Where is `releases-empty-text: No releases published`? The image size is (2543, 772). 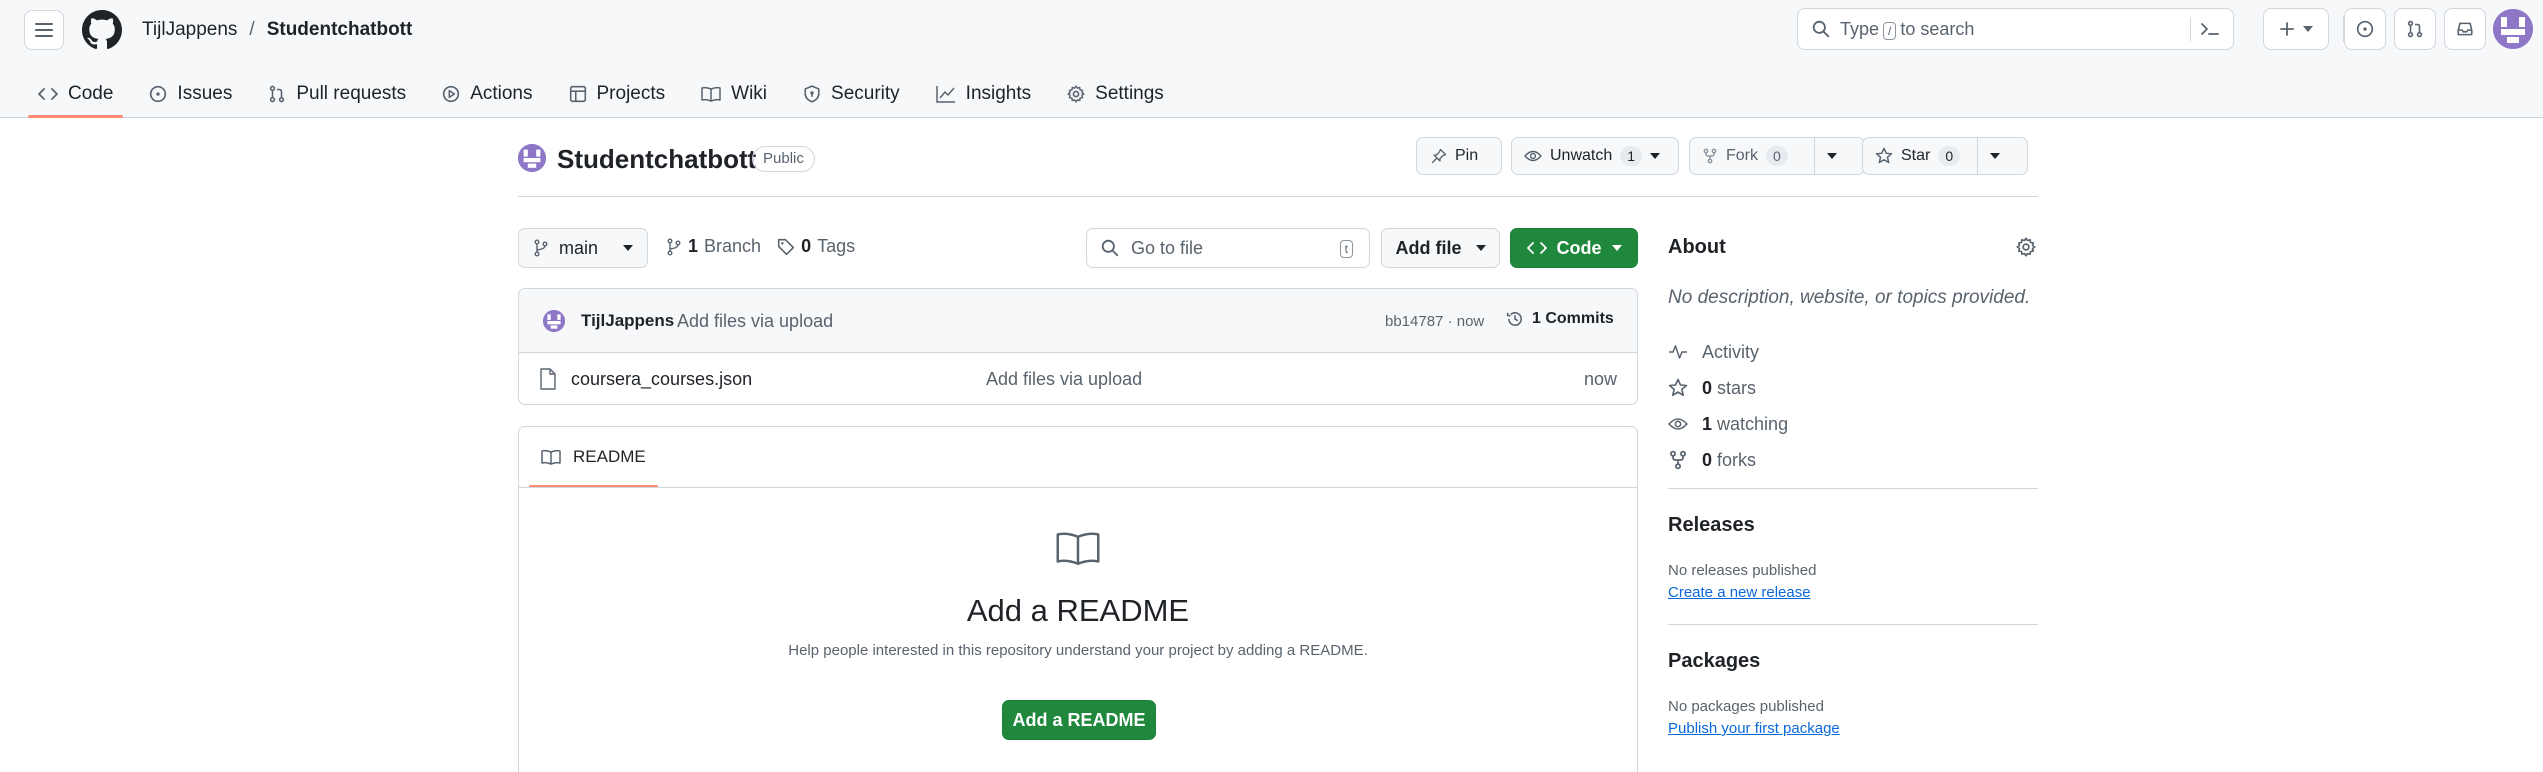
releases-empty-text: No releases published is located at coordinates (1742, 570).